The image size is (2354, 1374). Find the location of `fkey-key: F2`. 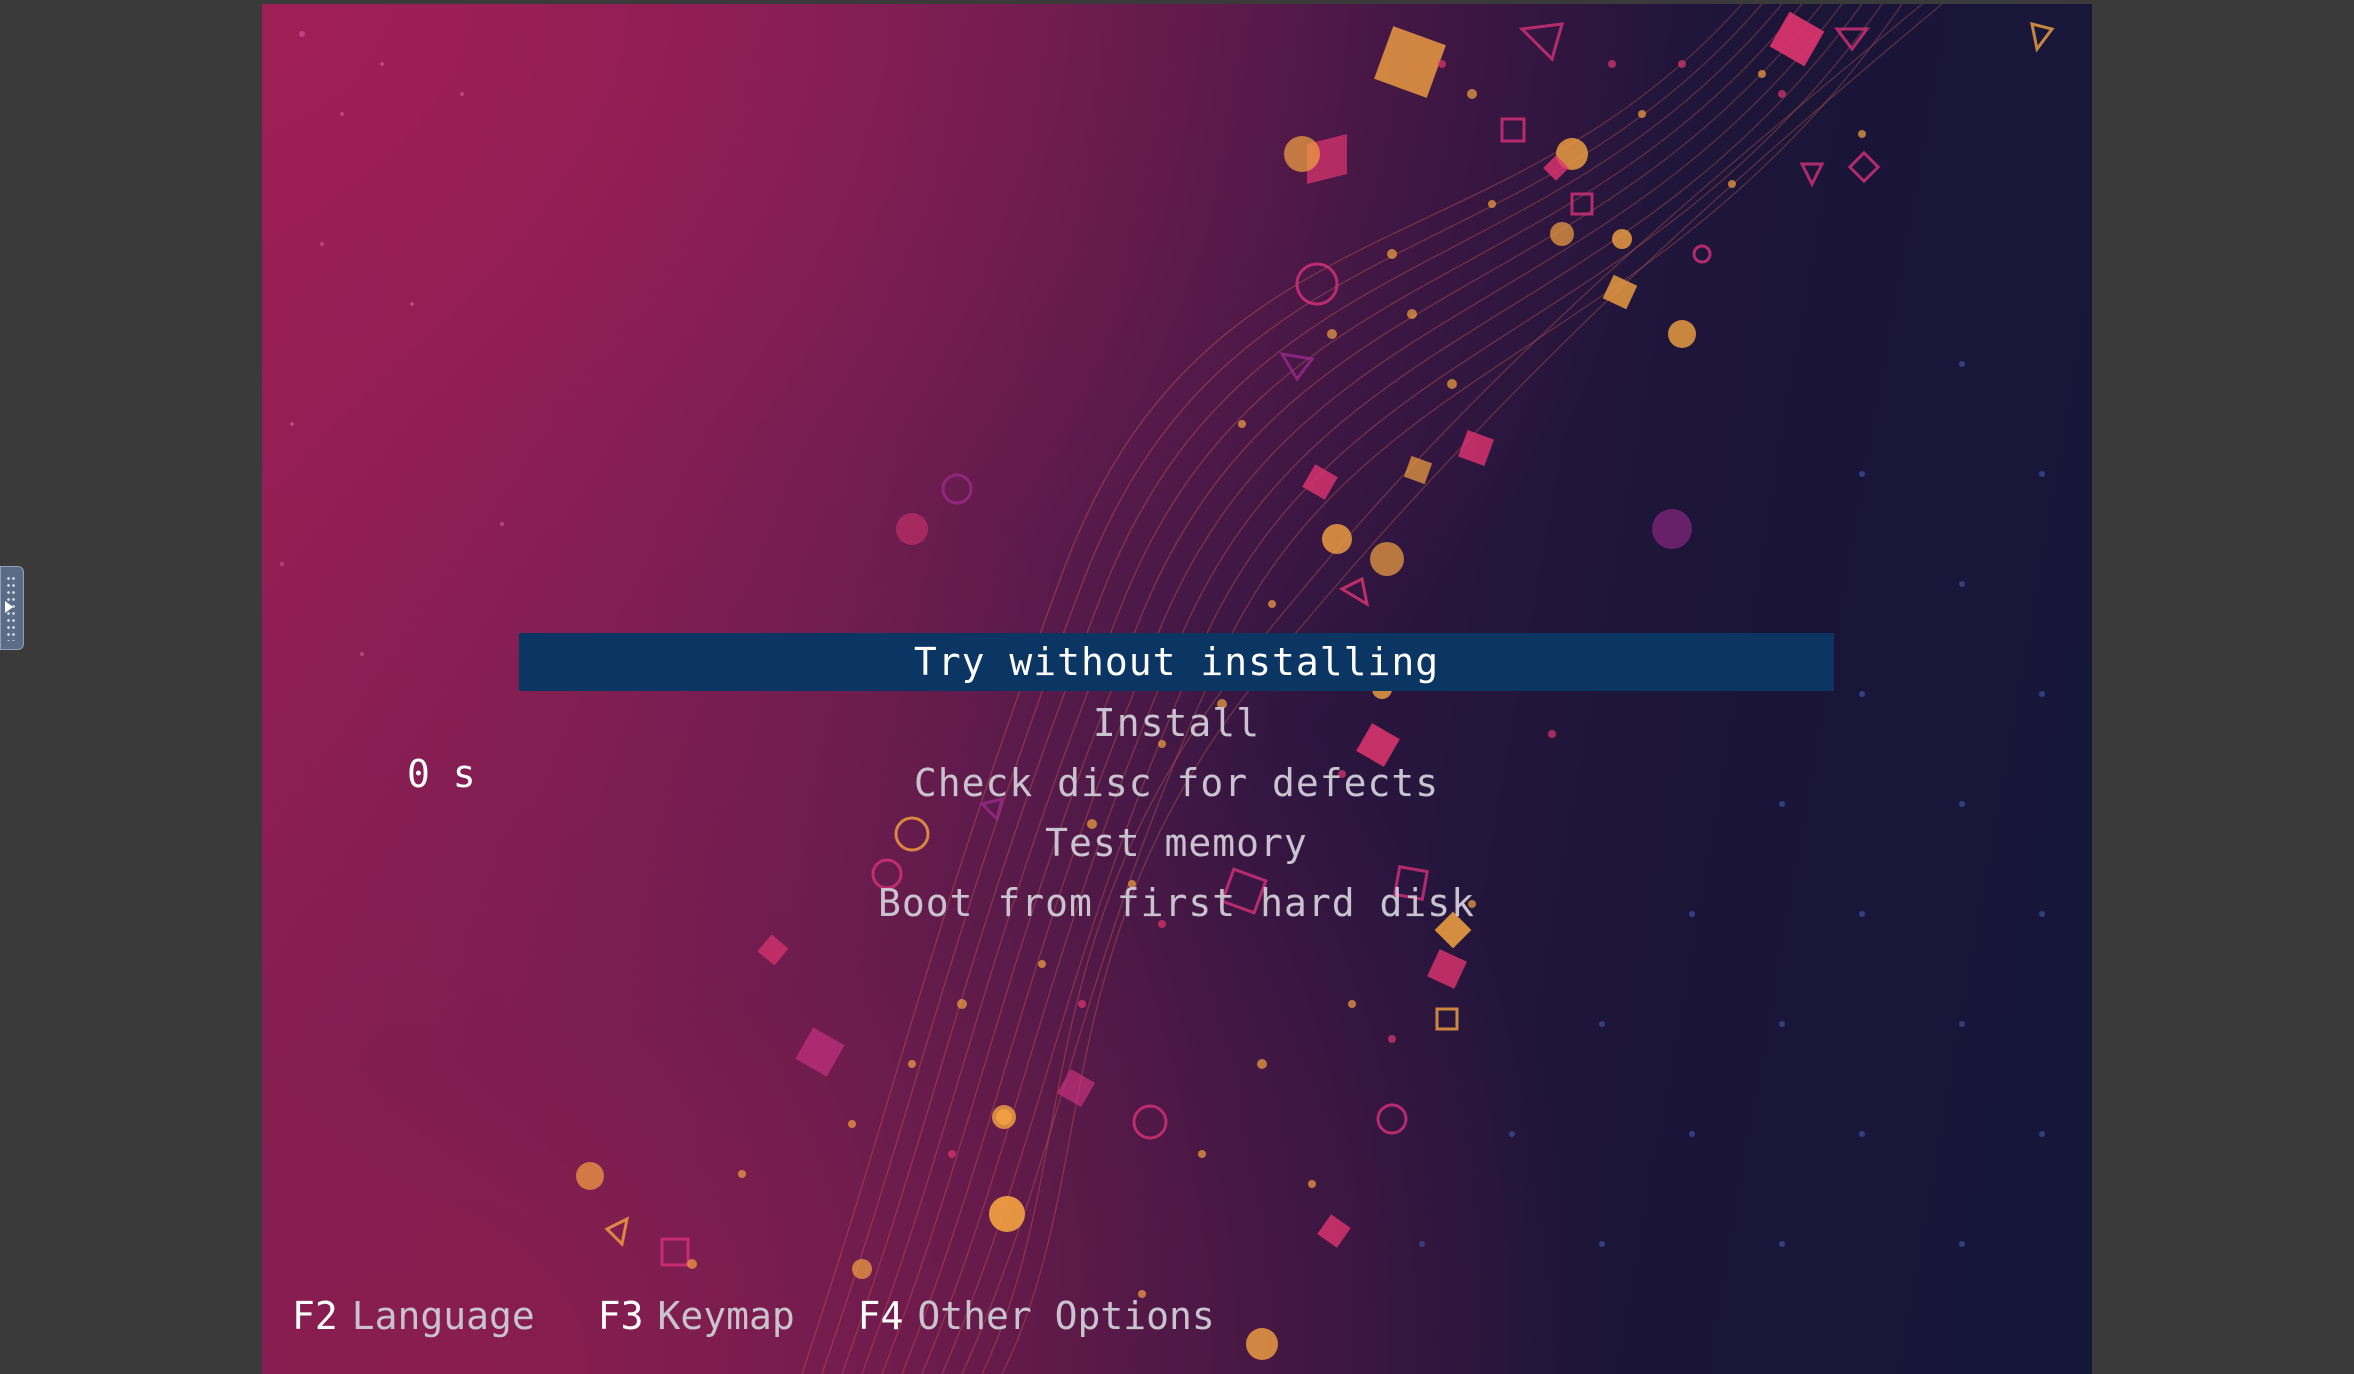

fkey-key: F2 is located at coordinates (315, 1316).